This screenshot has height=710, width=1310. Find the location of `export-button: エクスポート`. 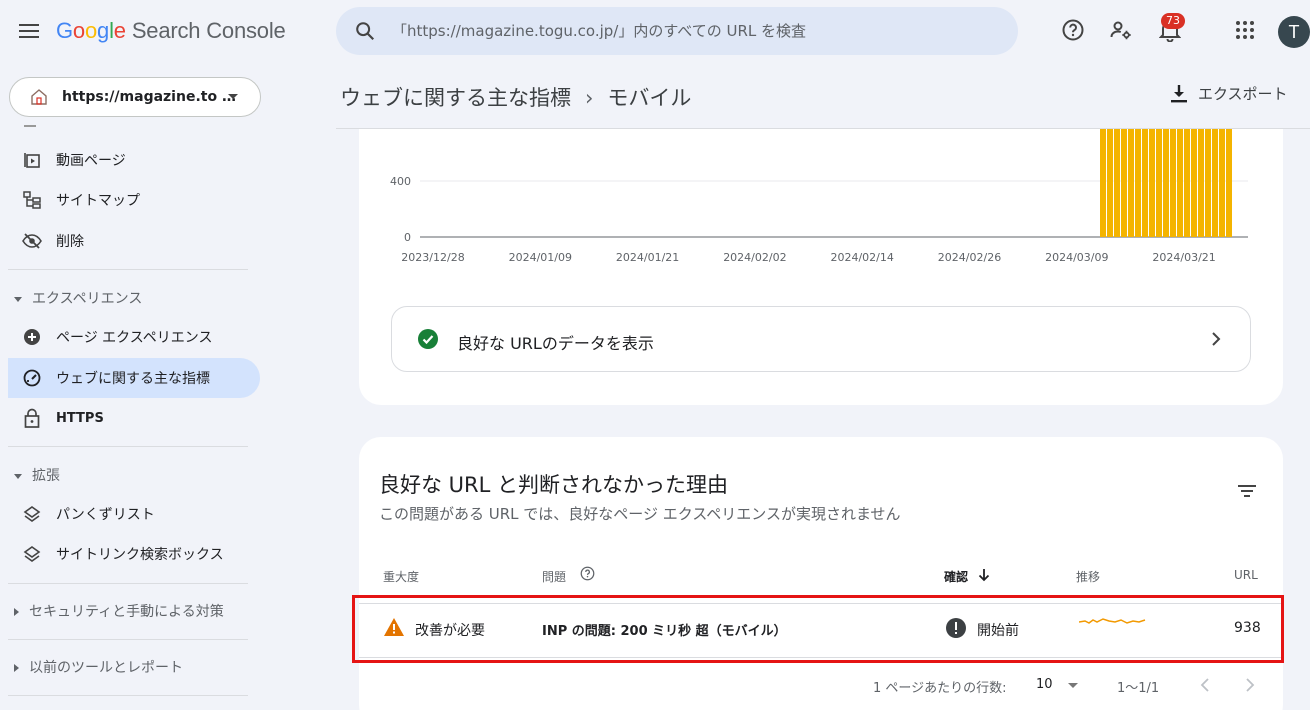

export-button: エクスポート is located at coordinates (1229, 93).